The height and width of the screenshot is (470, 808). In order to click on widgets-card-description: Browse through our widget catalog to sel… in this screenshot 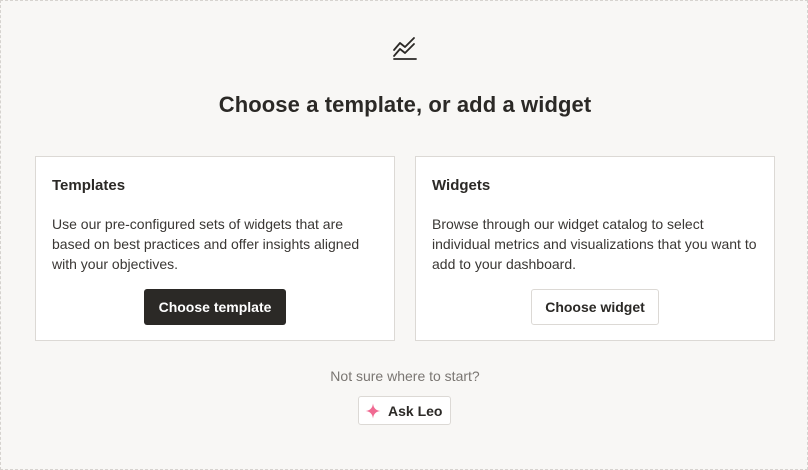, I will do `click(594, 244)`.